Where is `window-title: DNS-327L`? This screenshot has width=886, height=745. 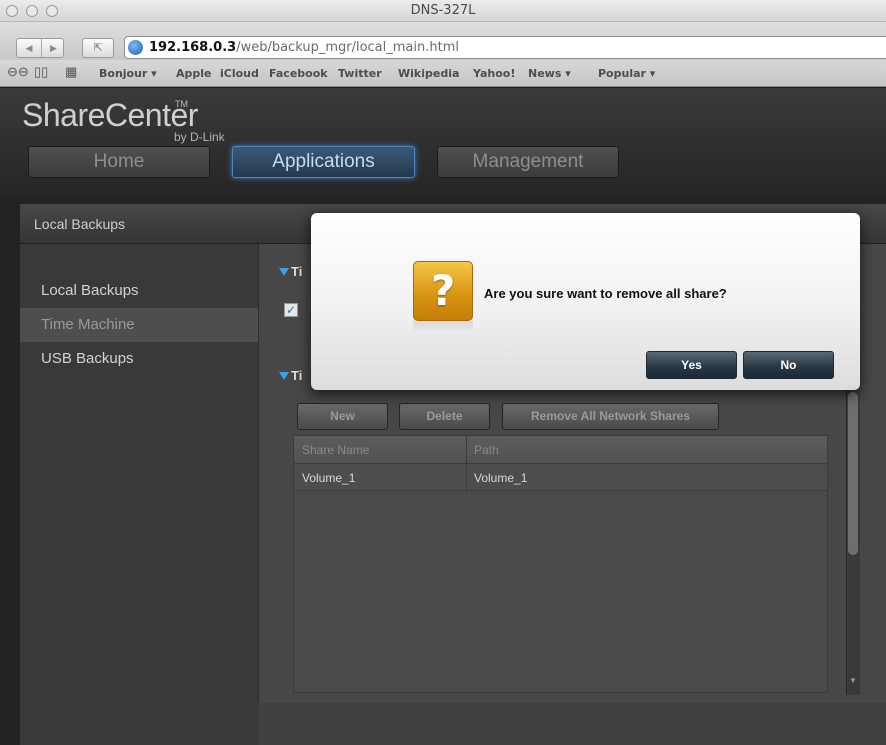
window-title: DNS-327L is located at coordinates (443, 10).